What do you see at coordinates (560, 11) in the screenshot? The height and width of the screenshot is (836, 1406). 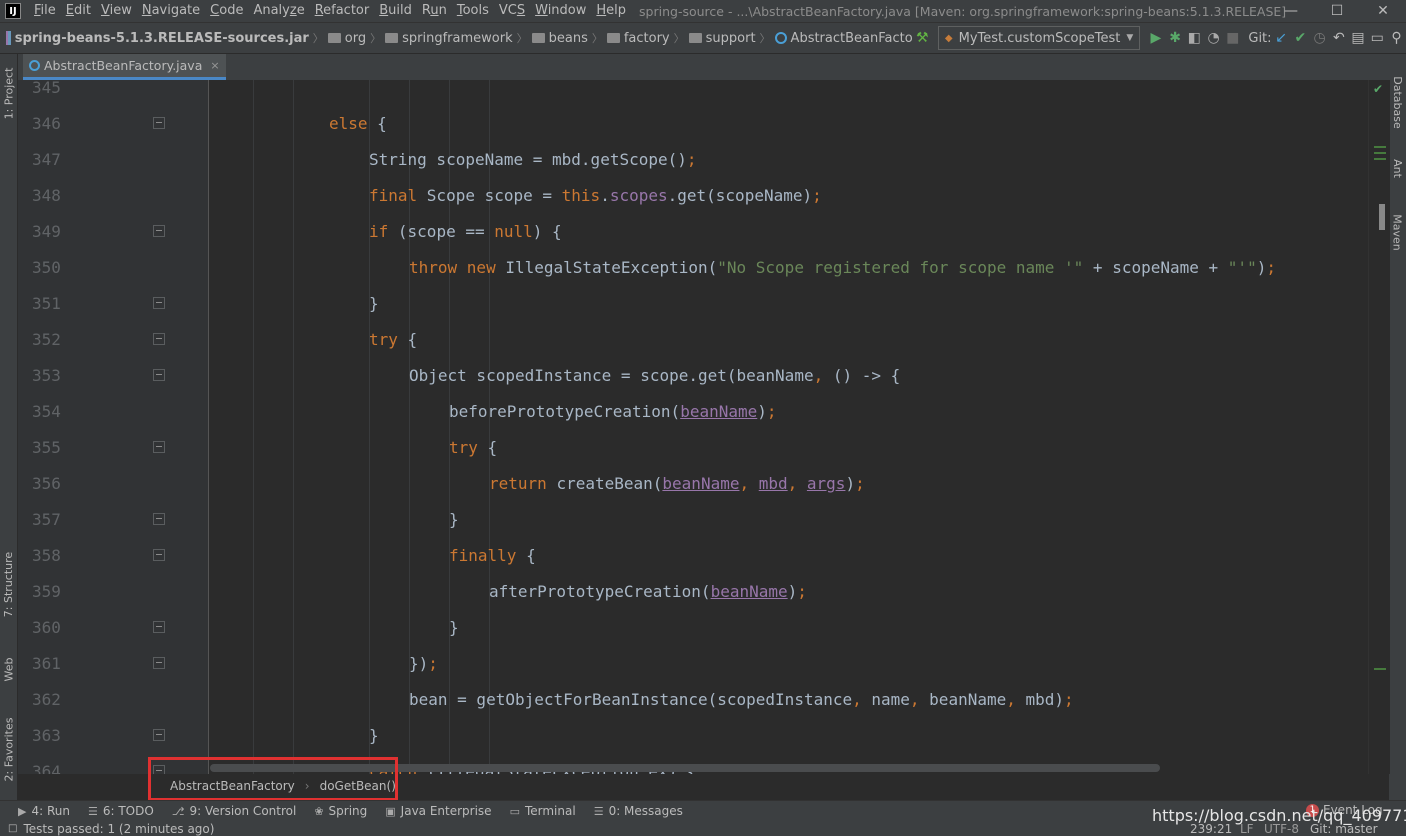 I see `menu-window: Window` at bounding box center [560, 11].